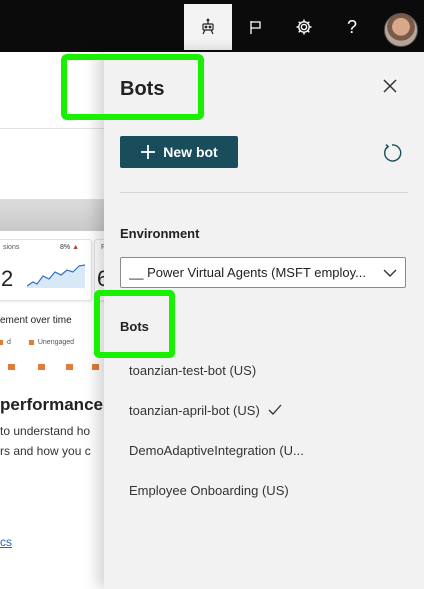 Image resolution: width=424 pixels, height=589 pixels. I want to click on engagement-bars, so click(52, 367).